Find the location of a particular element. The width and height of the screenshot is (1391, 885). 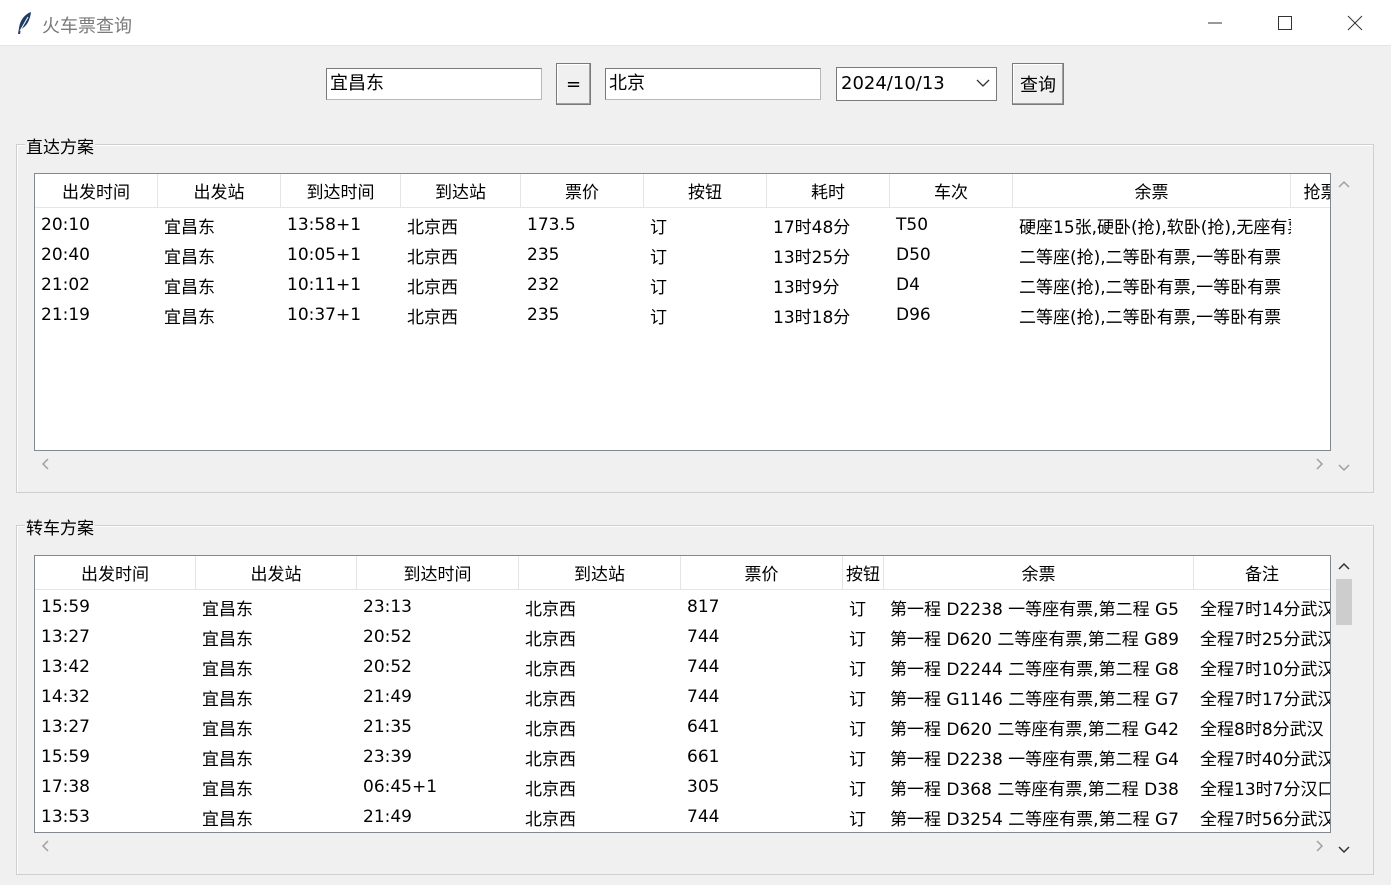

table-cell: 173.5 is located at coordinates (551, 225).